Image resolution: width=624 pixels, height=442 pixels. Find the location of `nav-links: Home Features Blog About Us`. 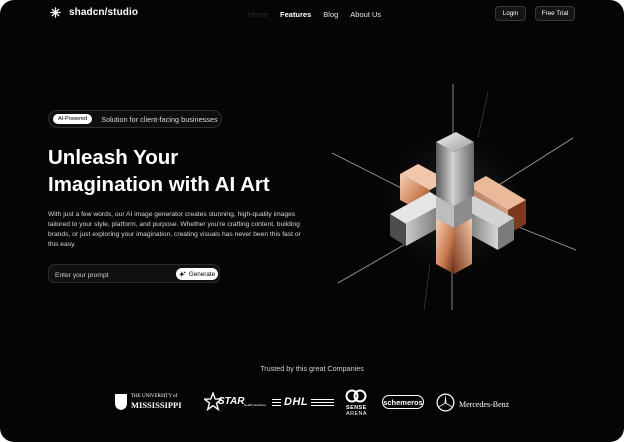

nav-links: Home Features Blog About Us is located at coordinates (314, 14).